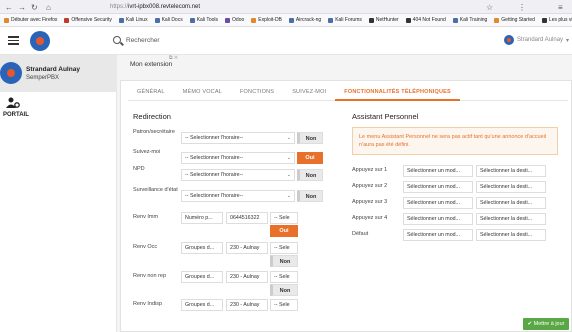  I want to click on users-cog-icon, so click(13, 103).